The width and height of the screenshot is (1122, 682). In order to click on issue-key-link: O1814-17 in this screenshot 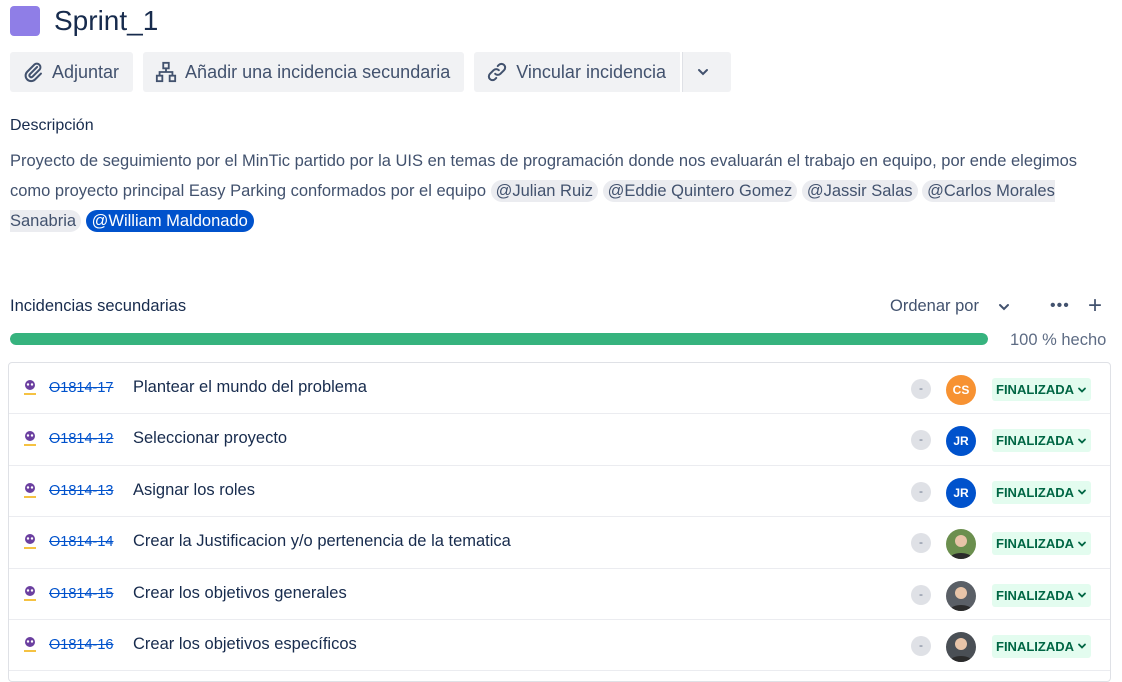, I will do `click(81, 388)`.